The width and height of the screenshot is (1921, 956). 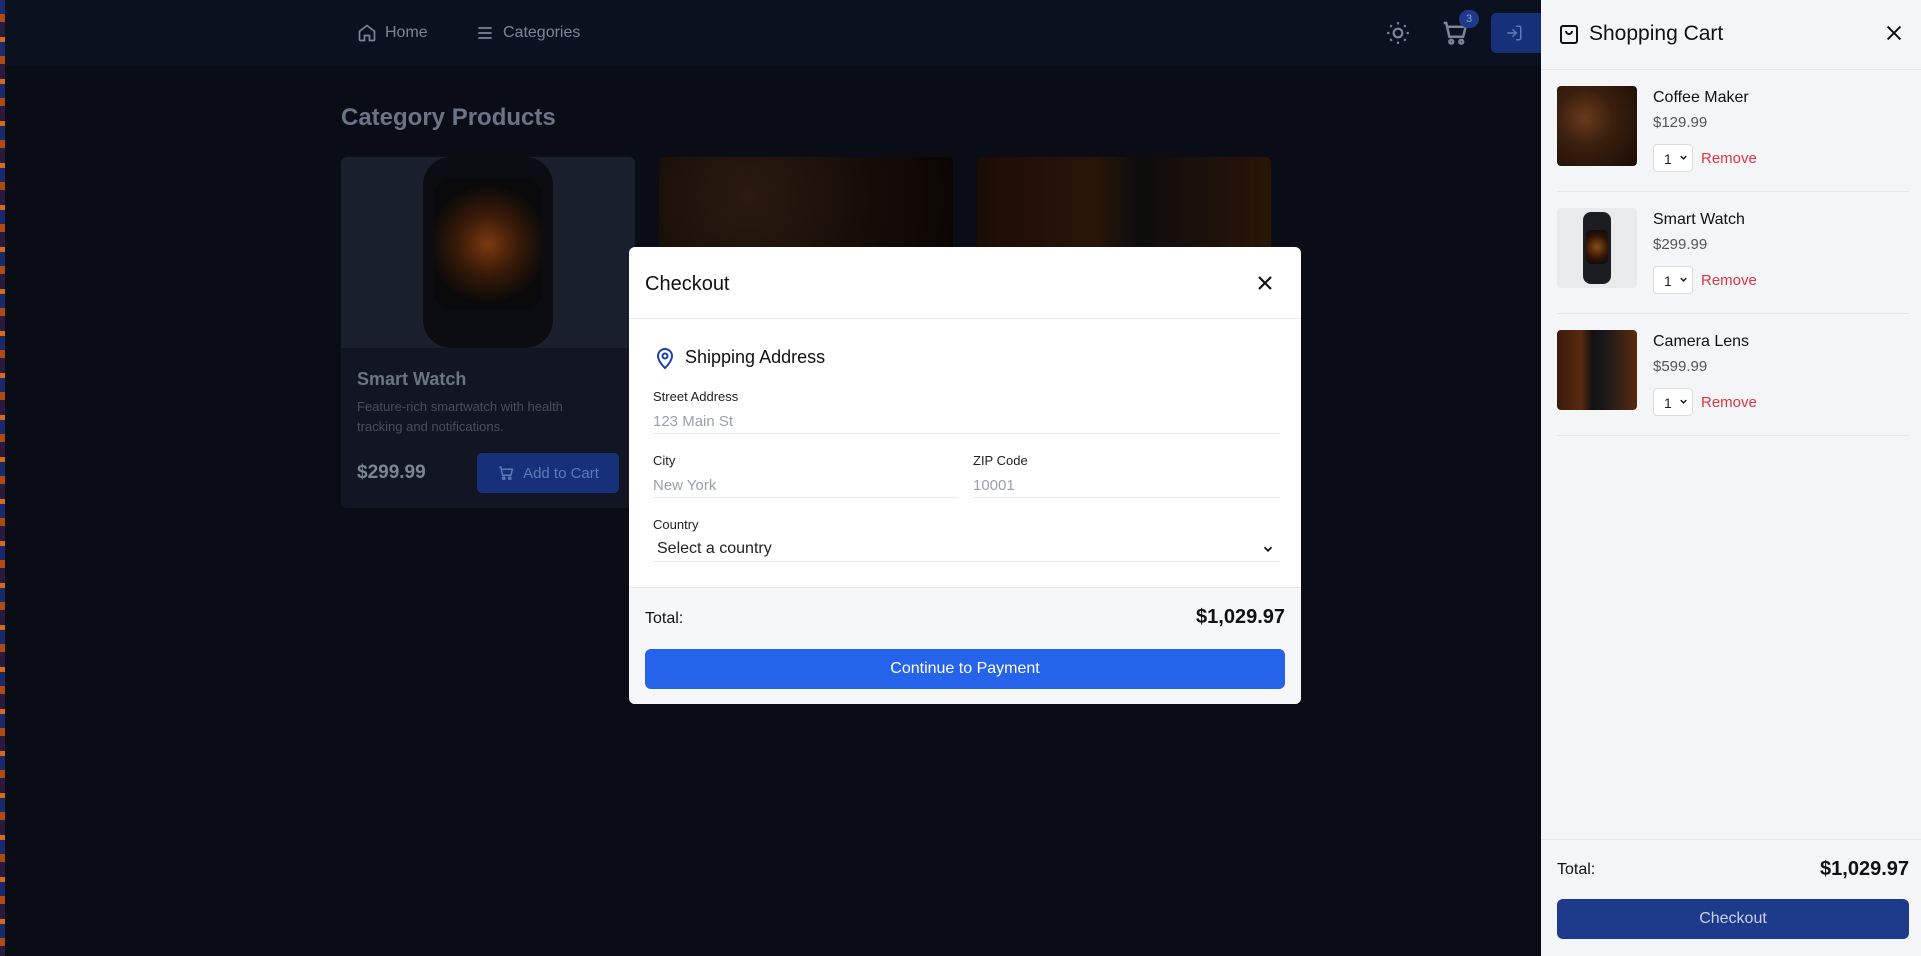 What do you see at coordinates (665, 359) in the screenshot?
I see `map-pin-icon` at bounding box center [665, 359].